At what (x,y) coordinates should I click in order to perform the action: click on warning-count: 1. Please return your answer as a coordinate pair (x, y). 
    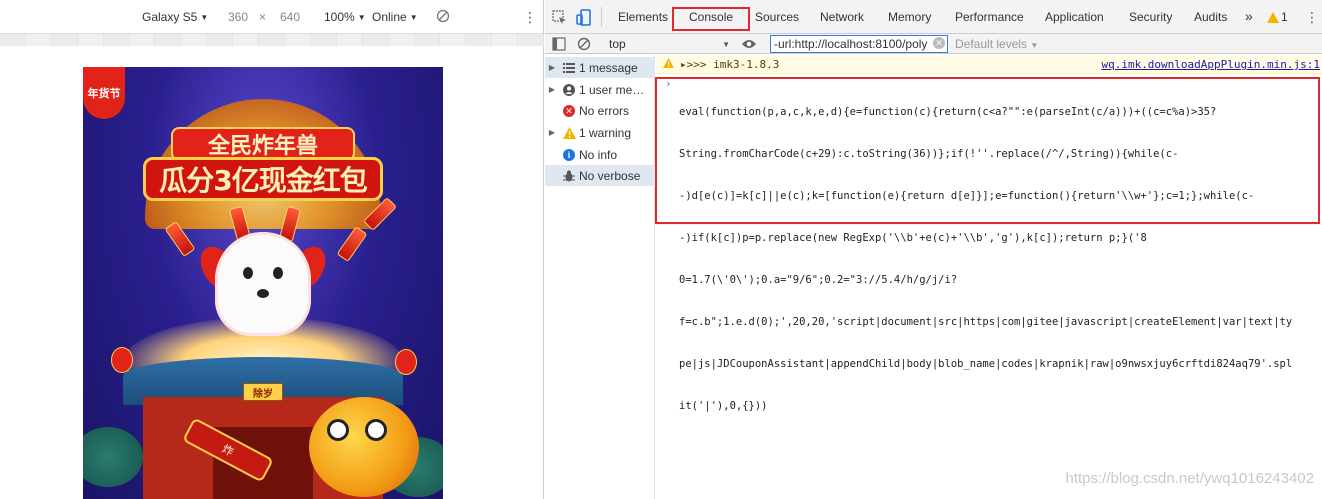
    Looking at the image, I should click on (1284, 17).